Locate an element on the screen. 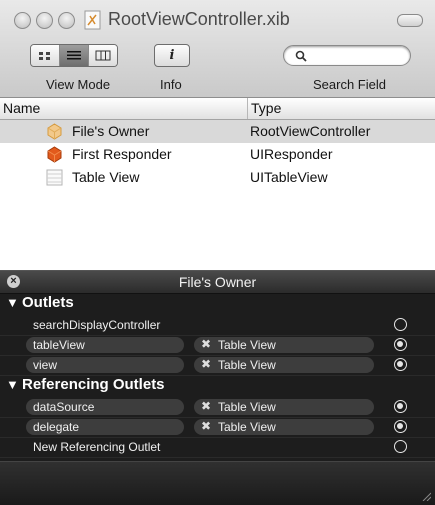  search-field-label: Search Field is located at coordinates (349, 84).